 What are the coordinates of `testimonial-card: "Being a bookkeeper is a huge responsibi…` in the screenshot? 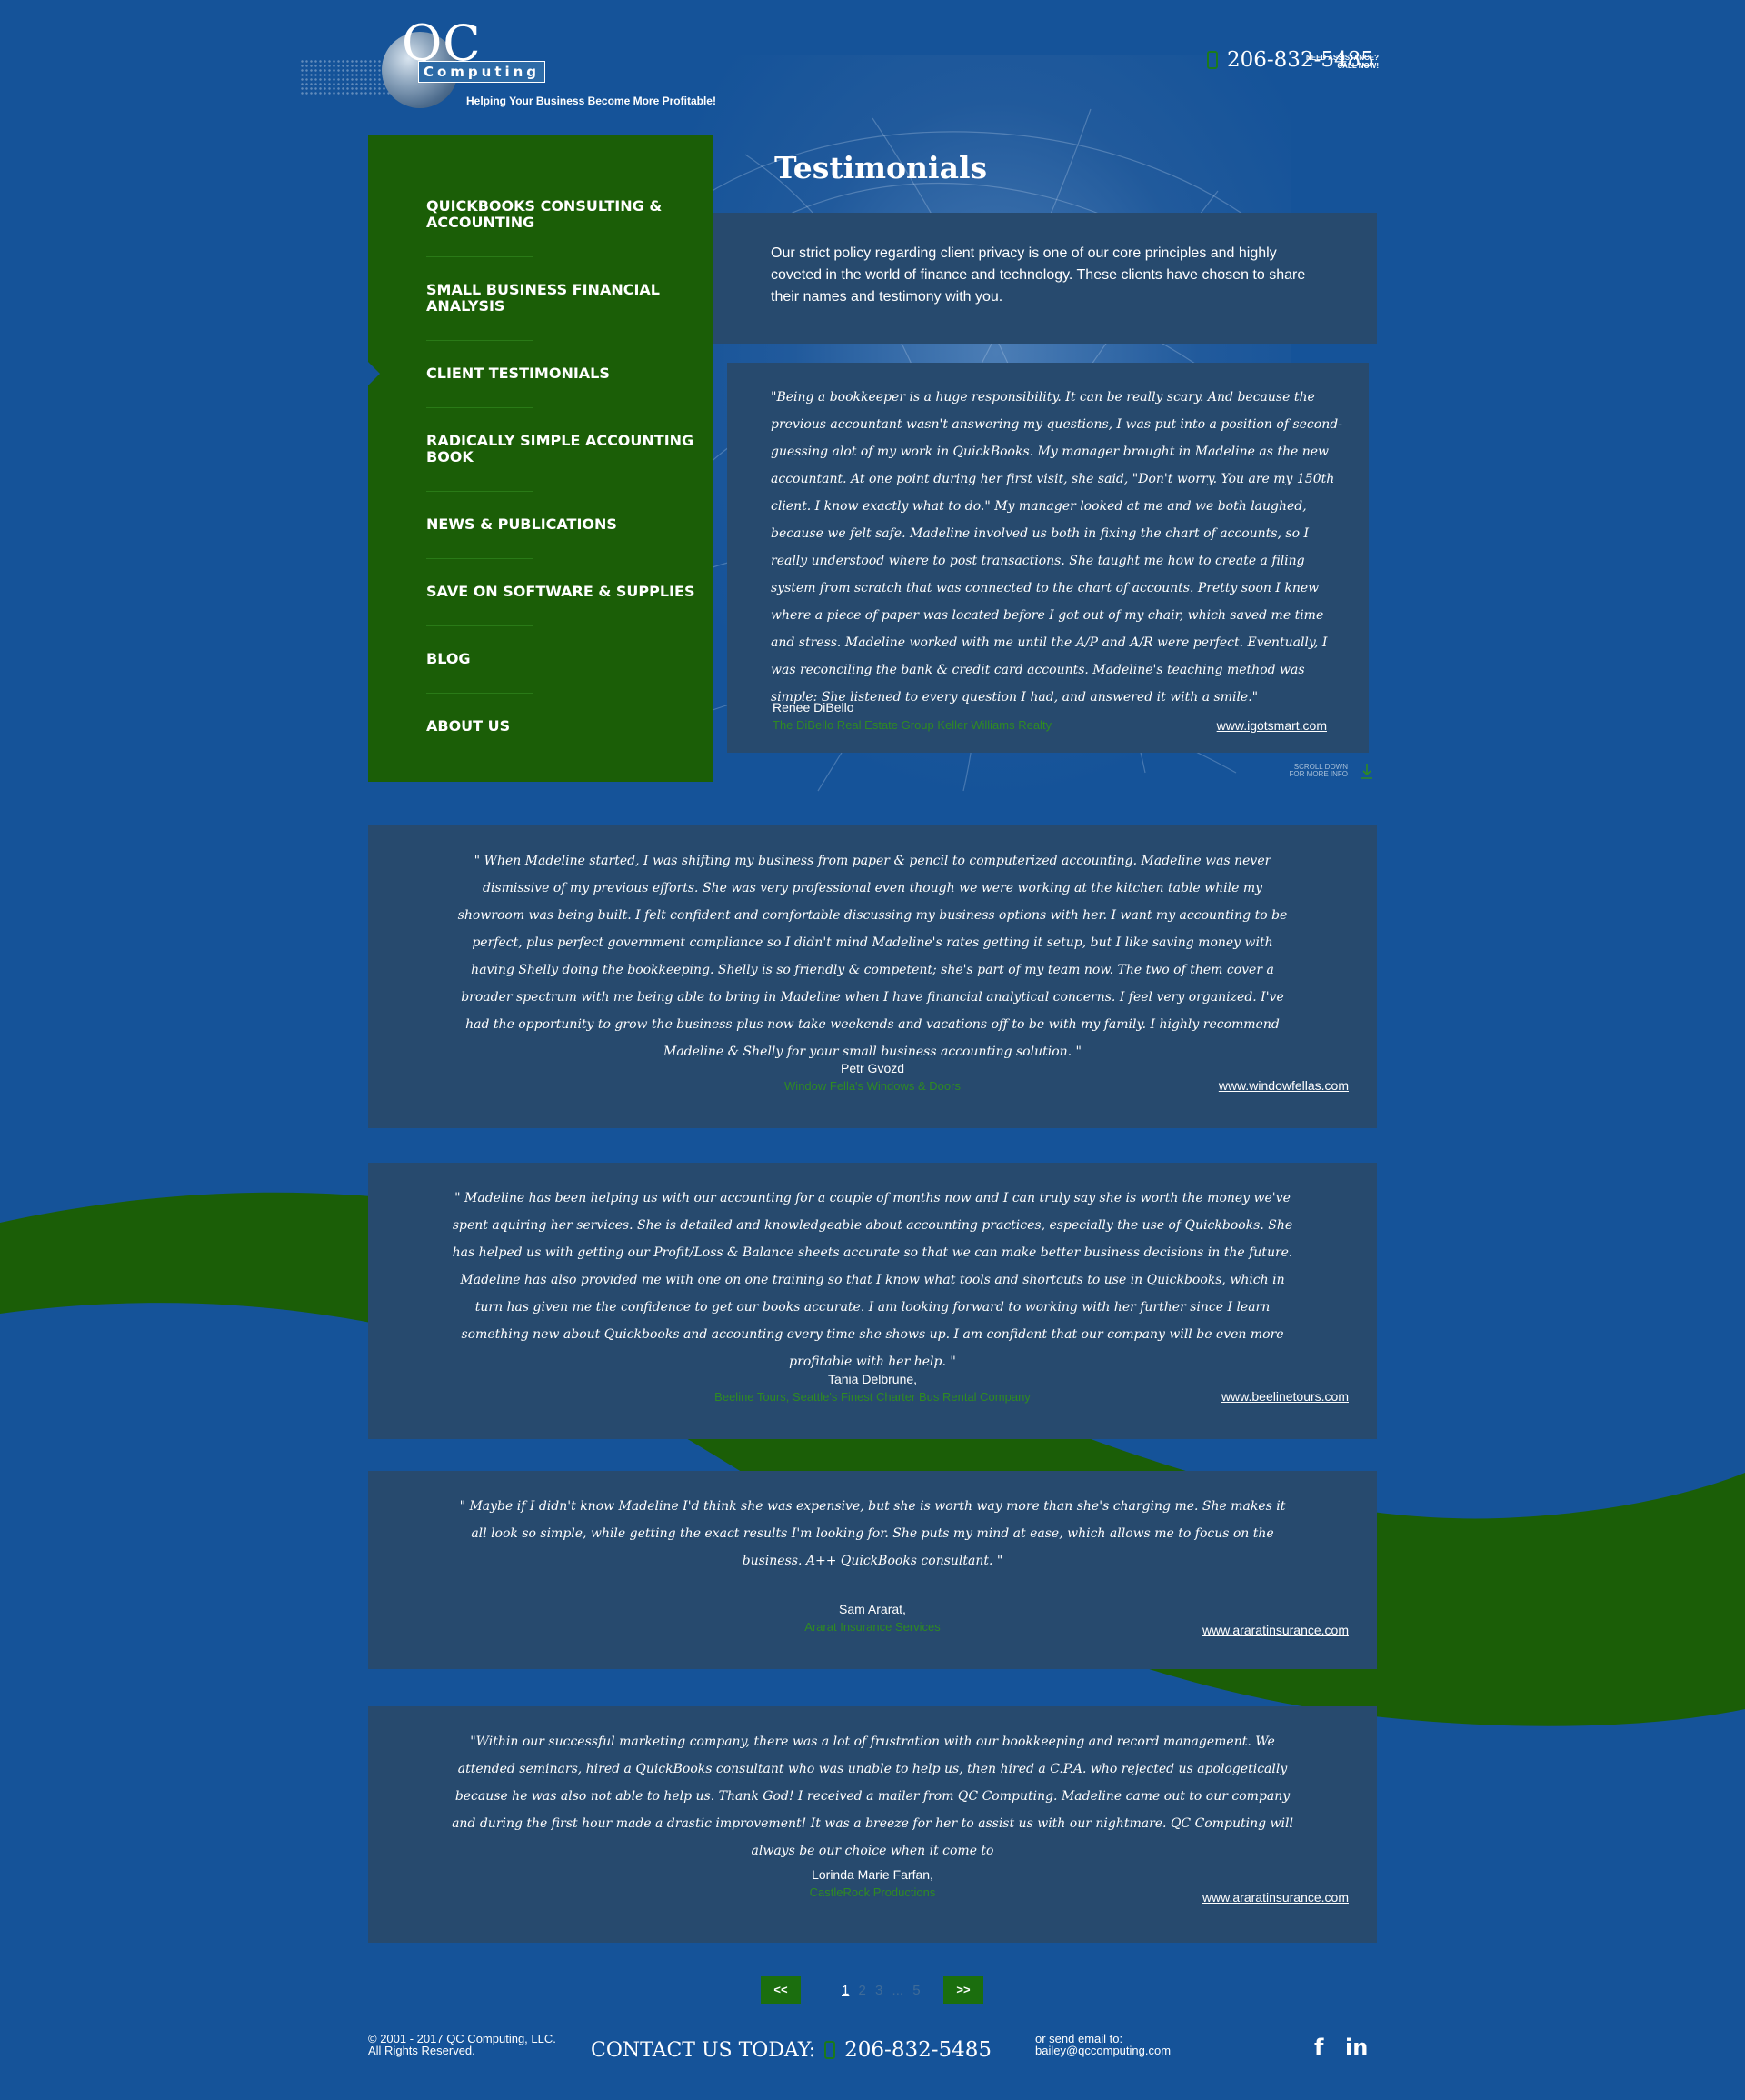 It's located at (1048, 558).